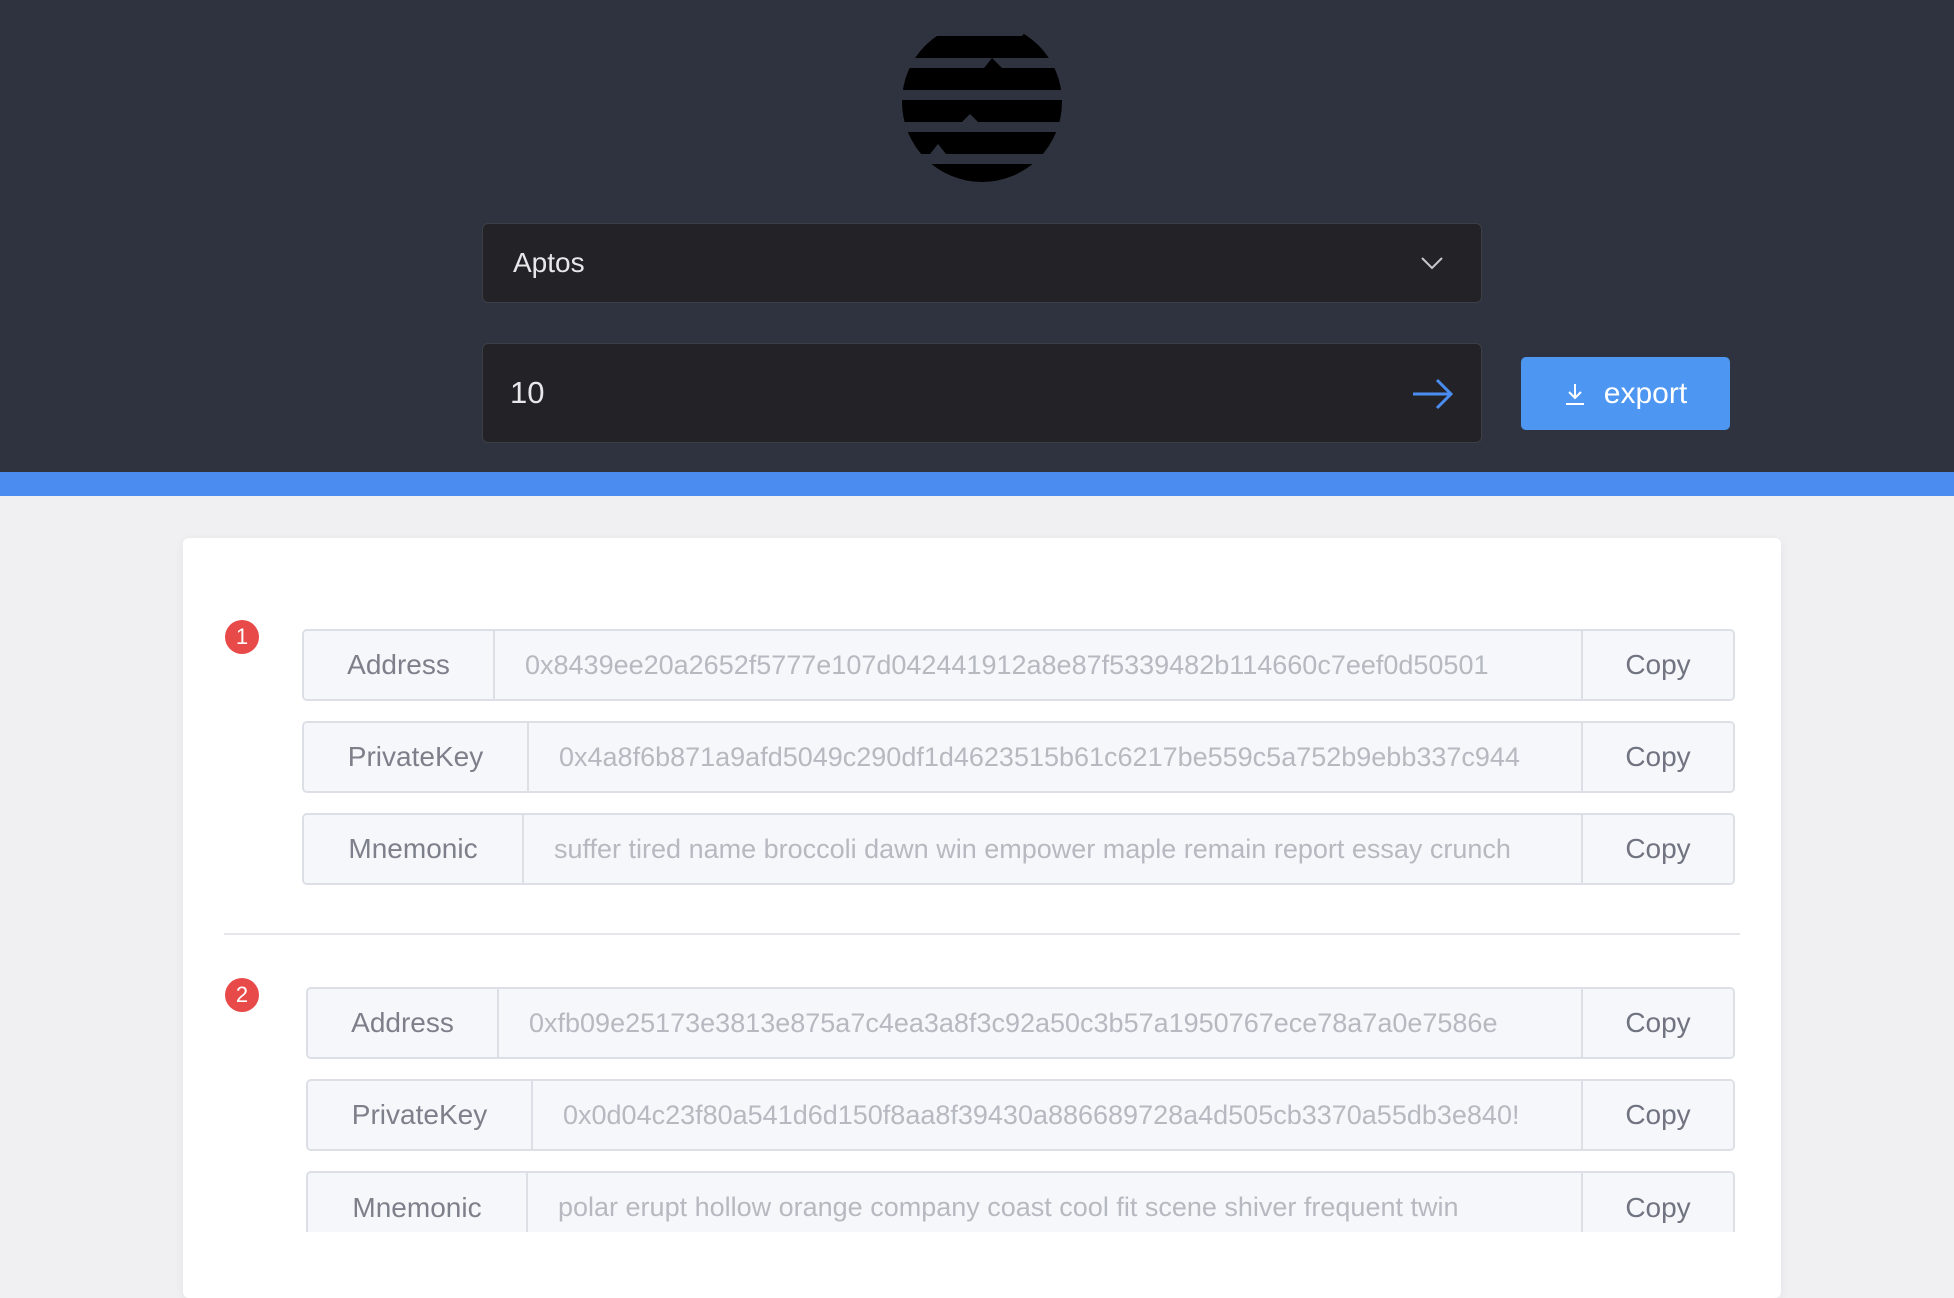  I want to click on wallet-count-field, so click(982, 393).